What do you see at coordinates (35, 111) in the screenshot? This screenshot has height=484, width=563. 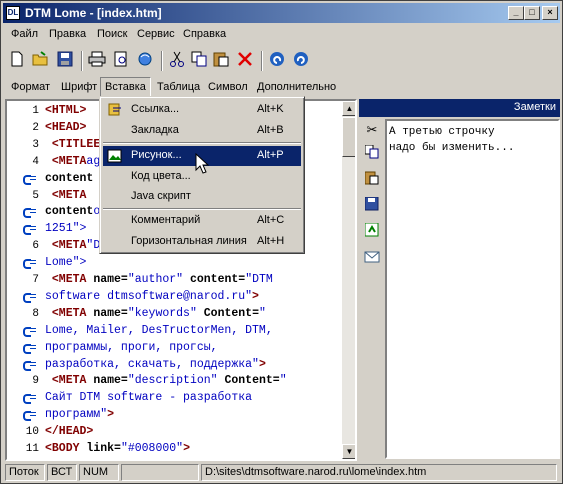 I see `line-number: 1` at bounding box center [35, 111].